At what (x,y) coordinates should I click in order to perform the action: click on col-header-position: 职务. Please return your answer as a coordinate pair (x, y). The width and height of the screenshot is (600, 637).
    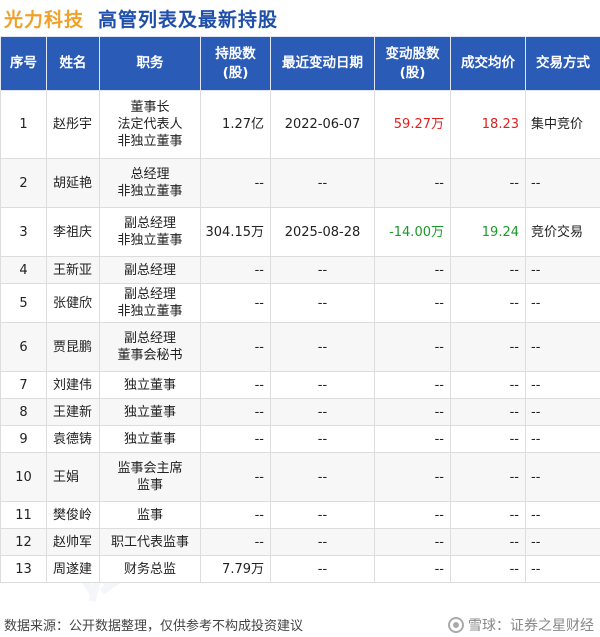
    Looking at the image, I should click on (150, 63).